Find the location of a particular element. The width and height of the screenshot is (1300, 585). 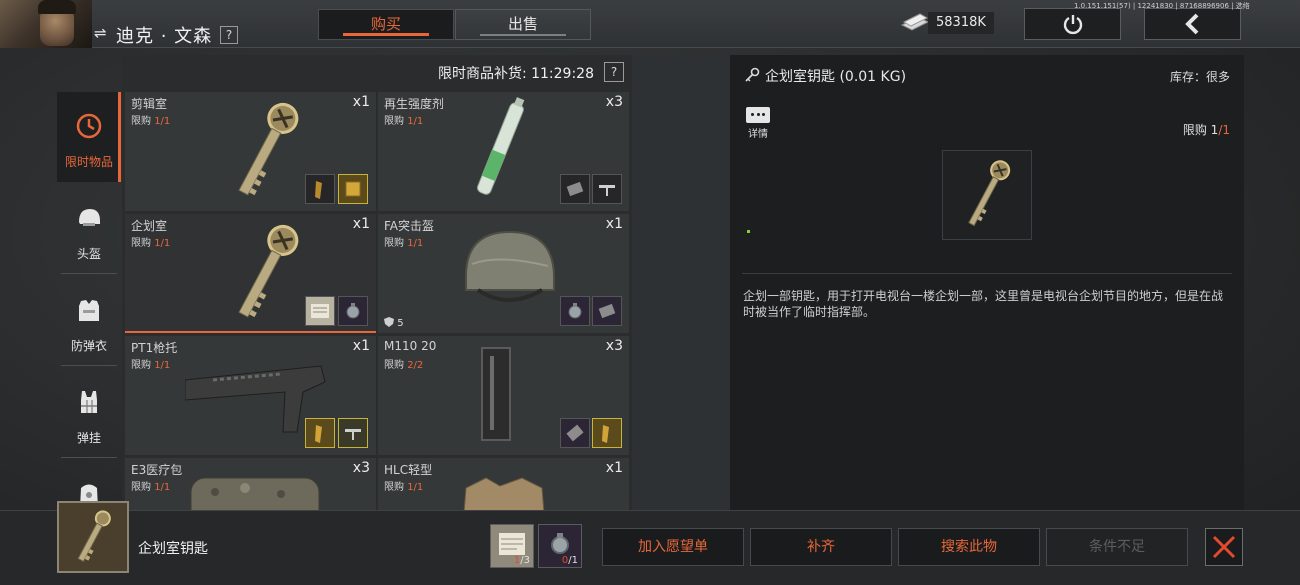

add-to-wishlist-button: 加入愿望单 is located at coordinates (673, 547).